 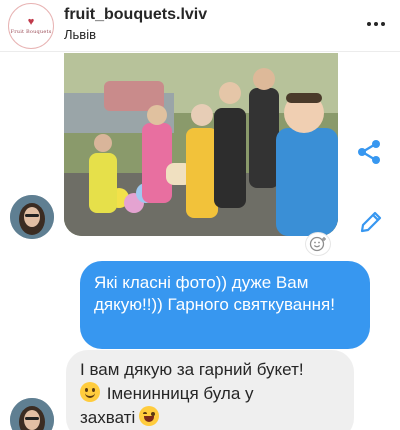 What do you see at coordinates (90, 392) in the screenshot?
I see `smile-emoji-icon` at bounding box center [90, 392].